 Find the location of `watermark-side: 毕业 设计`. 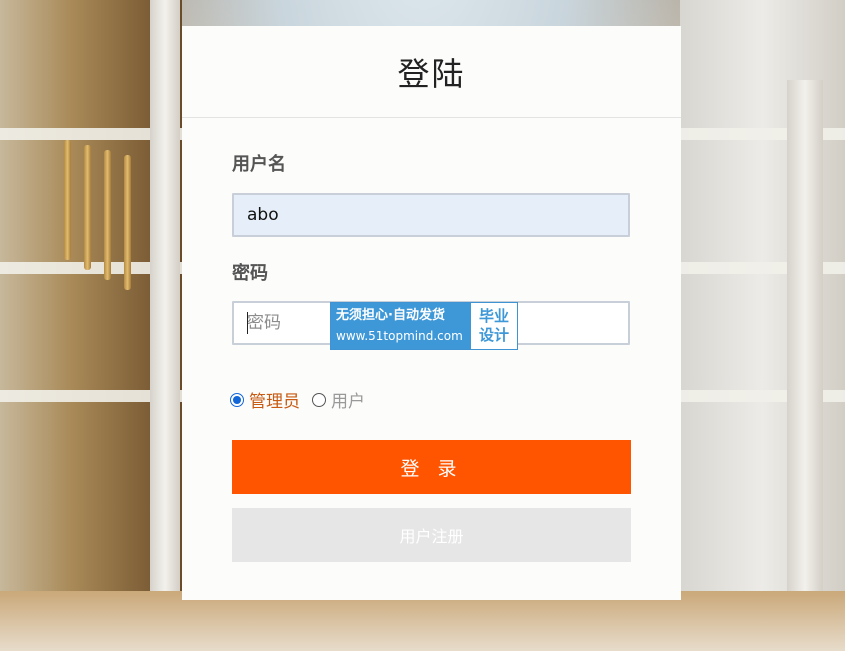

watermark-side: 毕业 设计 is located at coordinates (494, 326).